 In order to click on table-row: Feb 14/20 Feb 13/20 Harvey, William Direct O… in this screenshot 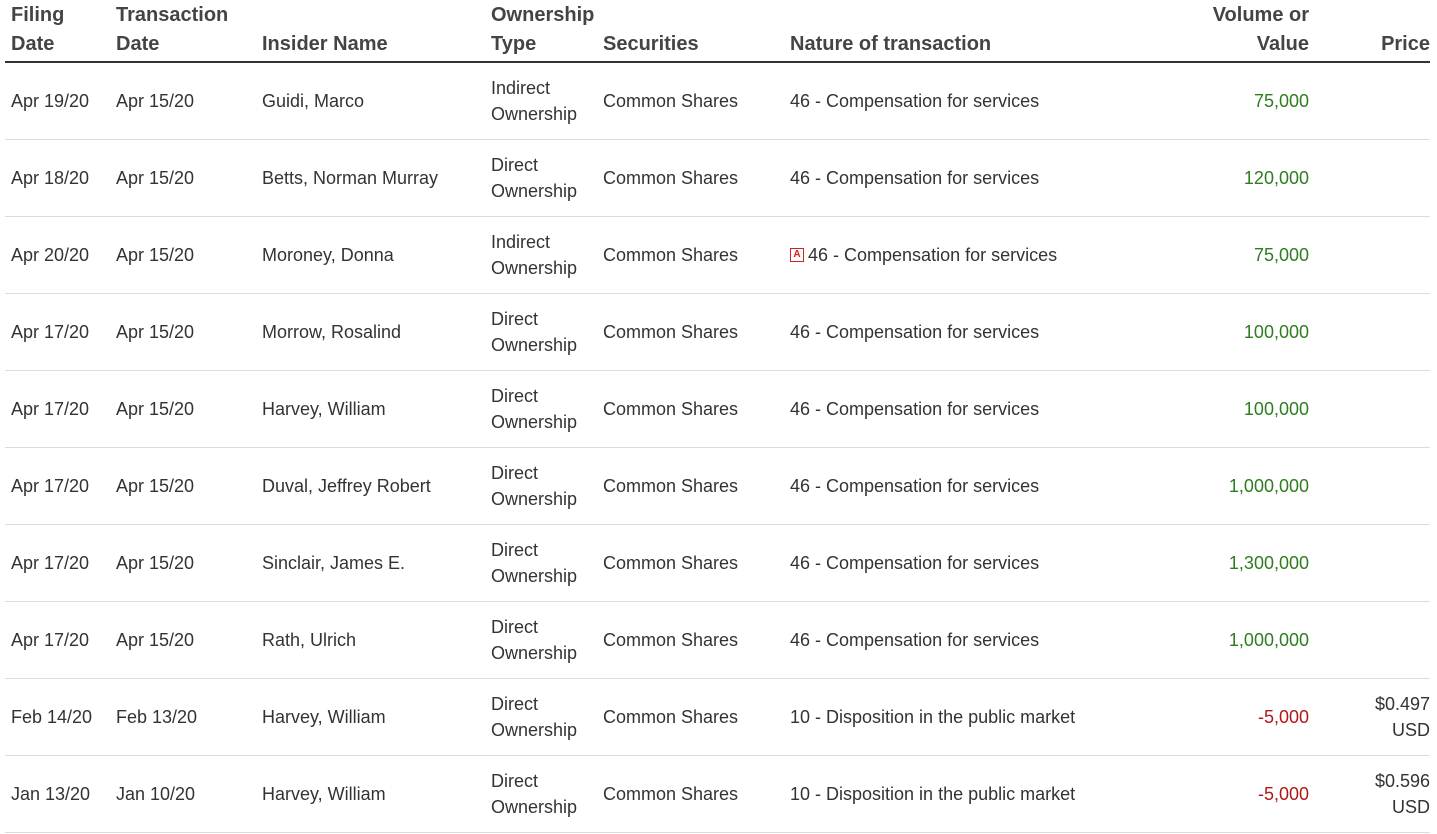, I will do `click(717, 717)`.